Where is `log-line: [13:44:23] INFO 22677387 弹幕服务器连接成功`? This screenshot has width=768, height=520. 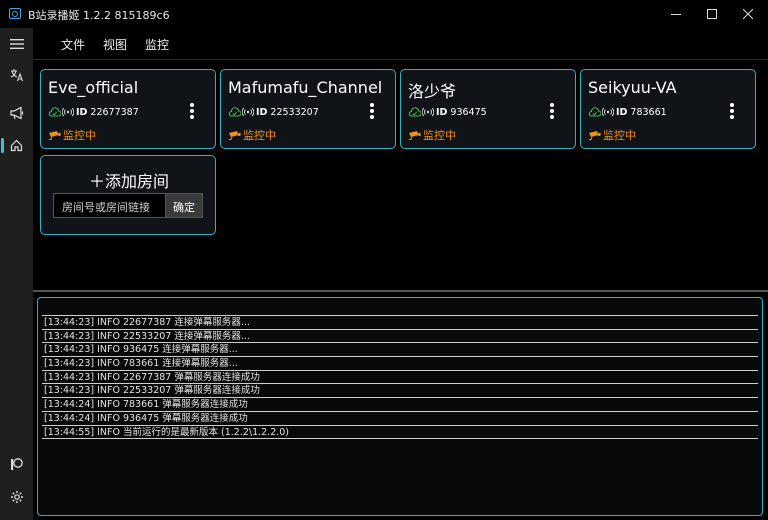
log-line: [13:44:23] INFO 22677387 弹幕服务器连接成功 is located at coordinates (400, 376).